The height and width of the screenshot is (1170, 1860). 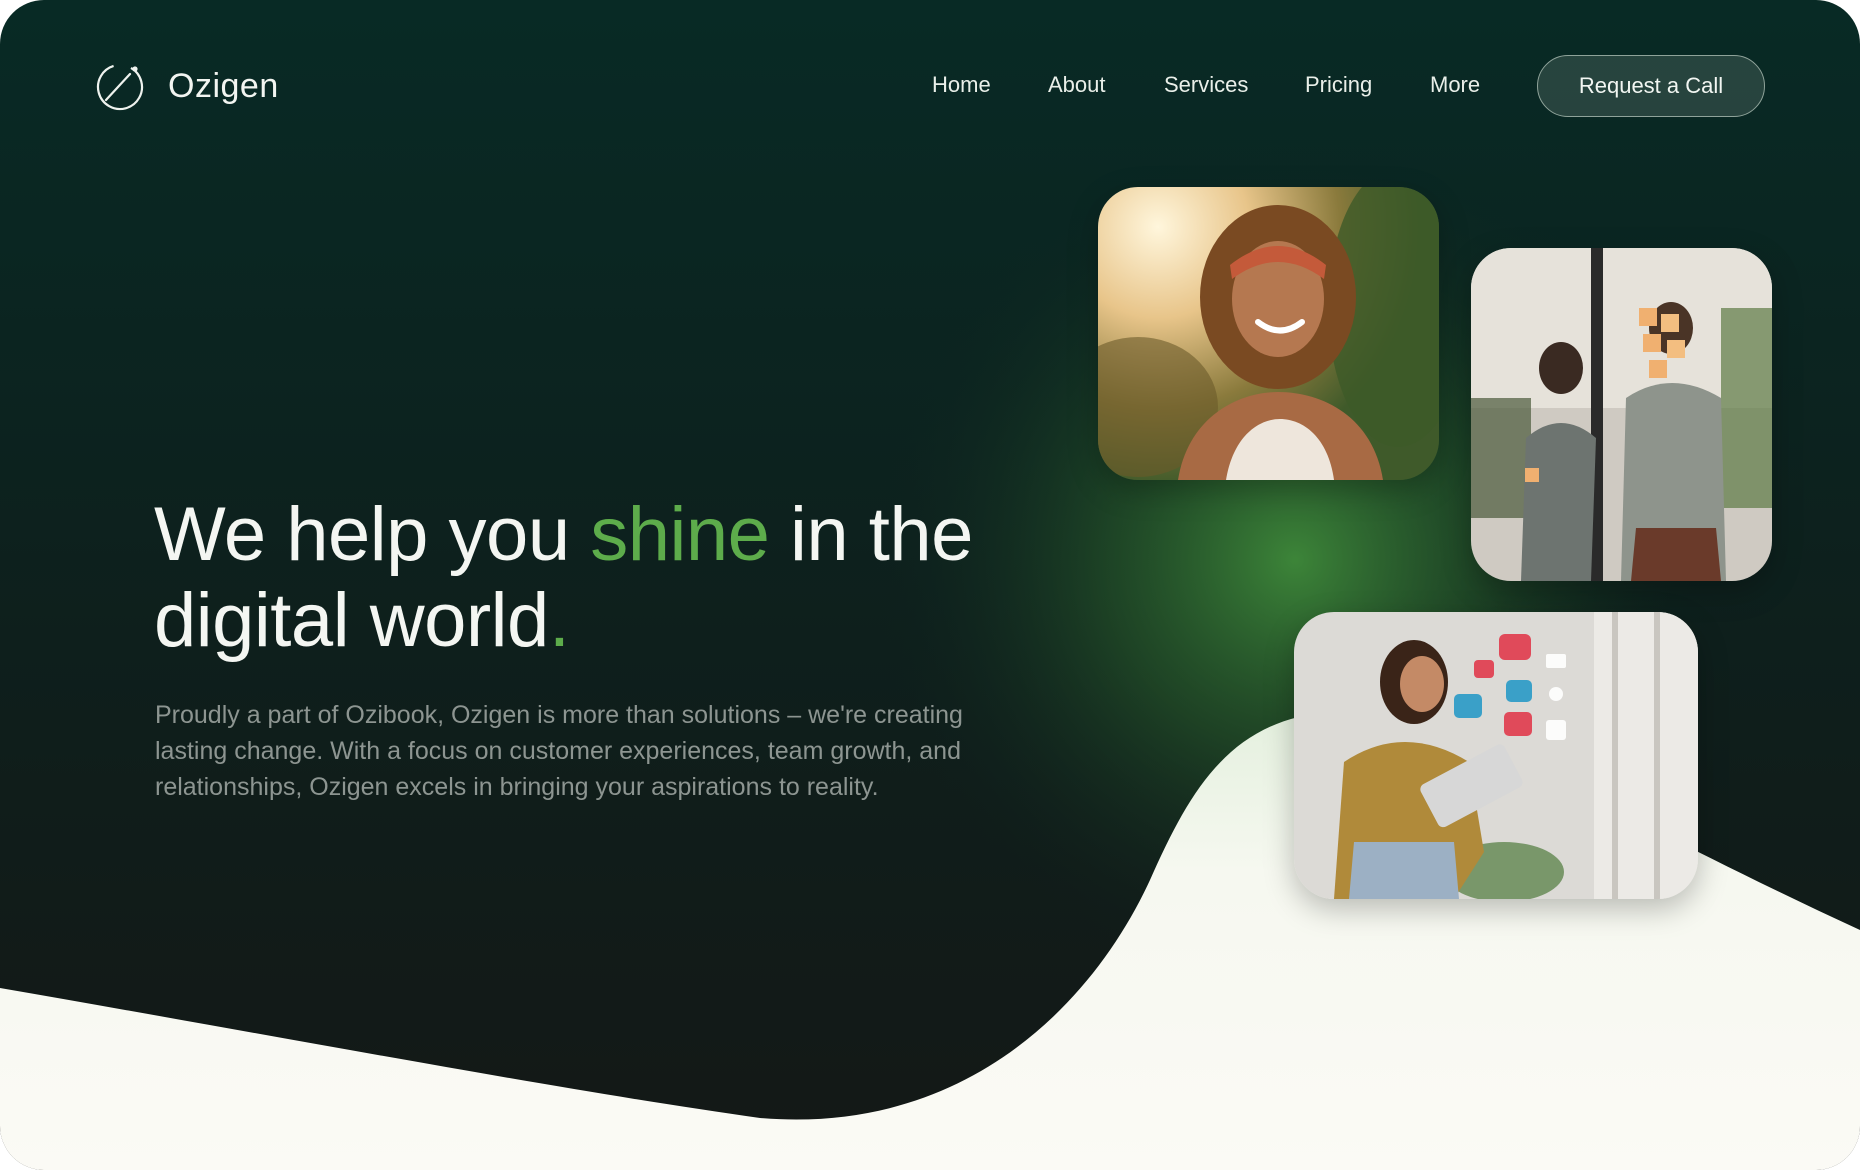 I want to click on headline-accent: shine, so click(x=680, y=534).